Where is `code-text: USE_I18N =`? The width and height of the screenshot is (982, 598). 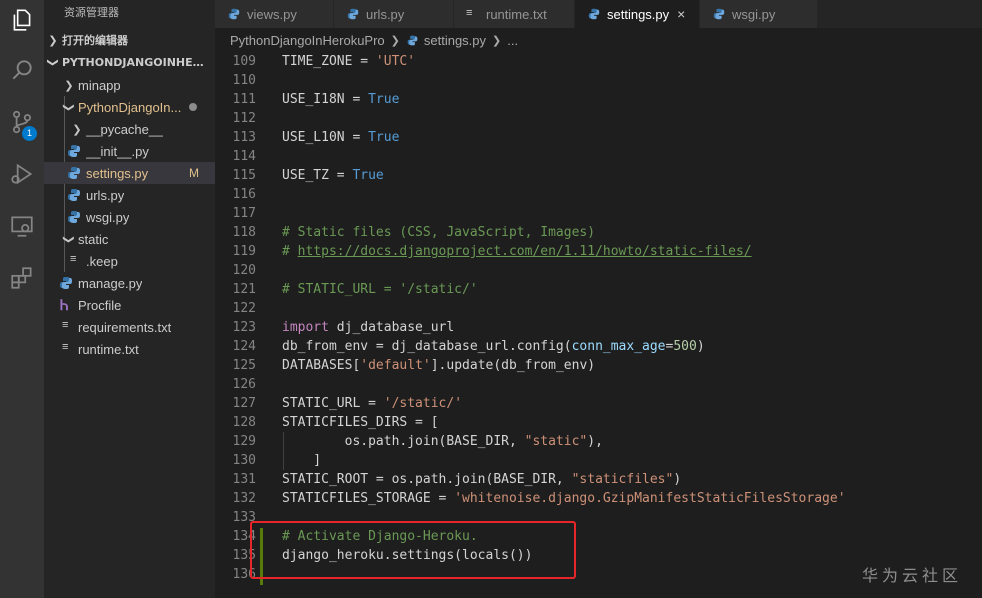
code-text: USE_I18N = is located at coordinates (325, 99).